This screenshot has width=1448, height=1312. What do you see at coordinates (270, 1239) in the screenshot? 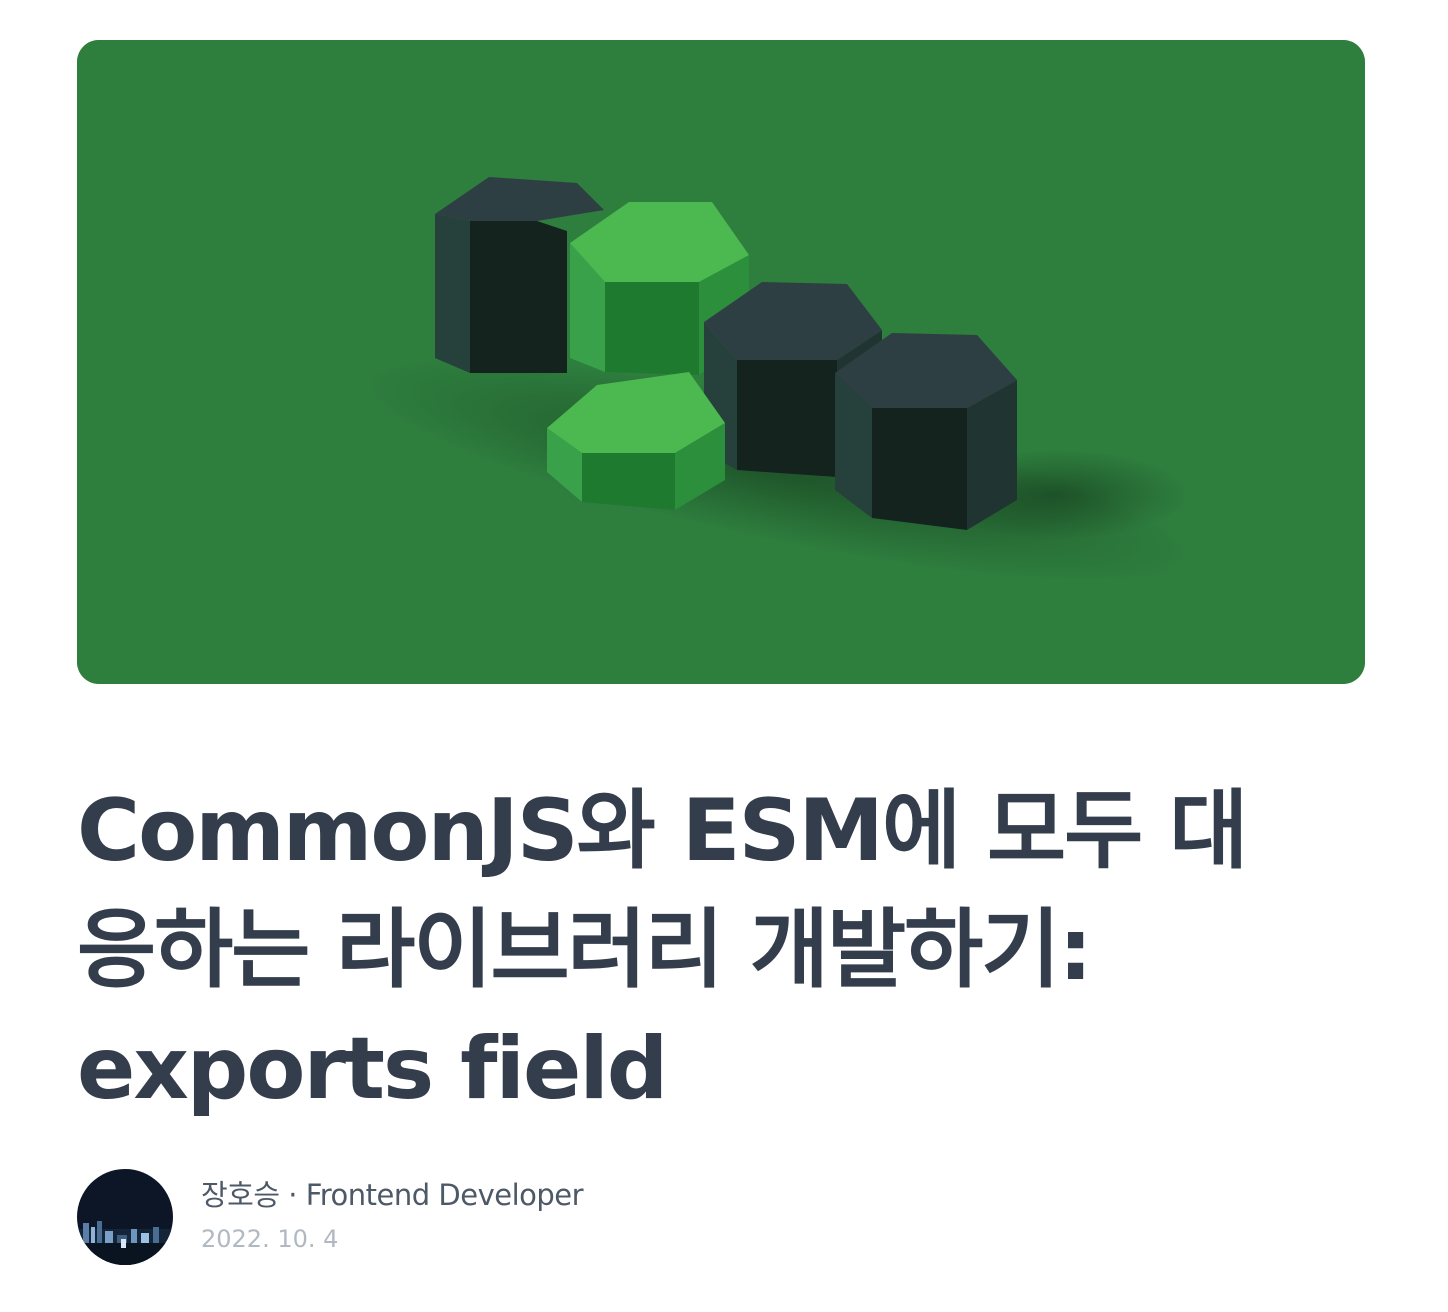
I see `publish-date: 2022. 10. 4` at bounding box center [270, 1239].